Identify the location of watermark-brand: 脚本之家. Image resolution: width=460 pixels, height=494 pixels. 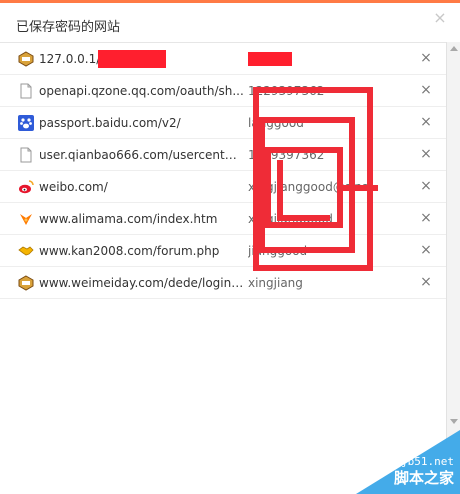
(423, 478).